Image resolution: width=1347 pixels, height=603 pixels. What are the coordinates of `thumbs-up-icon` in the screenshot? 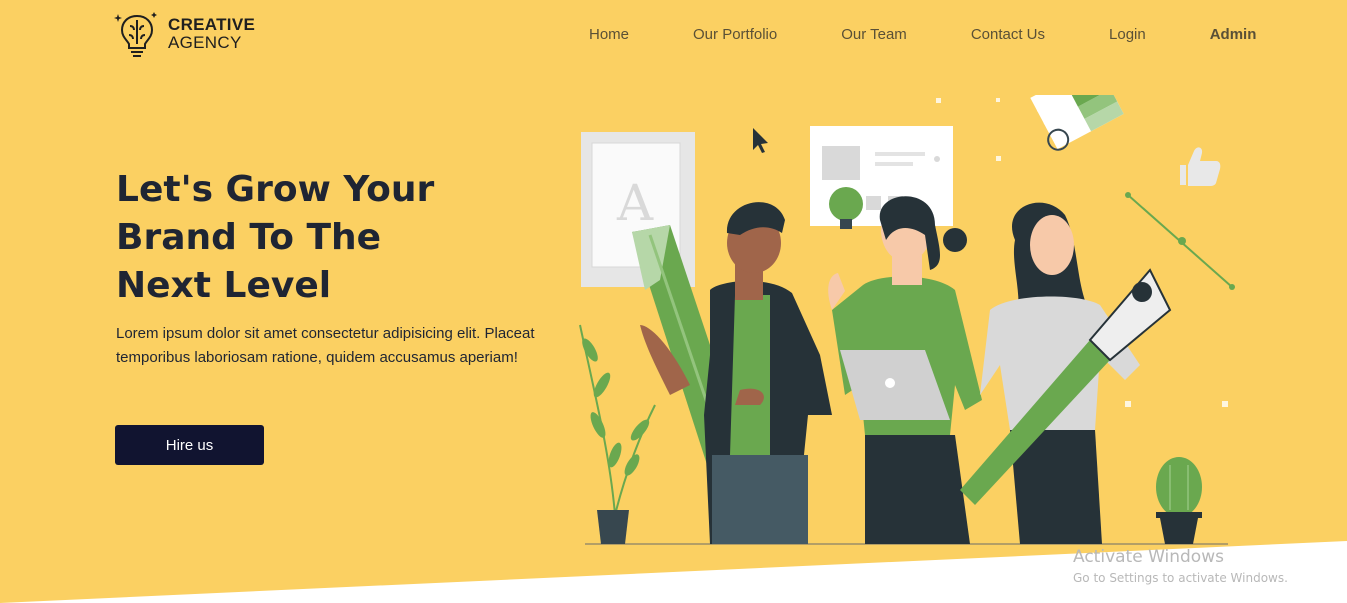 It's located at (1200, 166).